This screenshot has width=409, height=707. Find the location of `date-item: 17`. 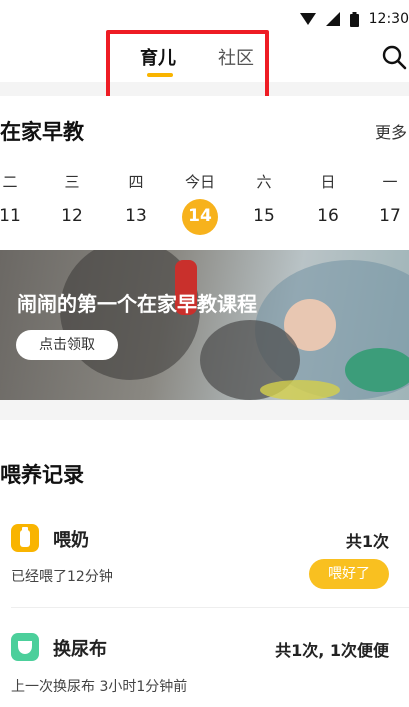

date-item: 17 is located at coordinates (389, 216).